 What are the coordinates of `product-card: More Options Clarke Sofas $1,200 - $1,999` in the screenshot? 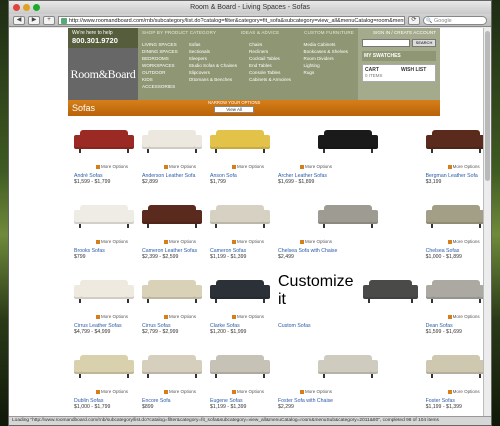 It's located at (240, 304).